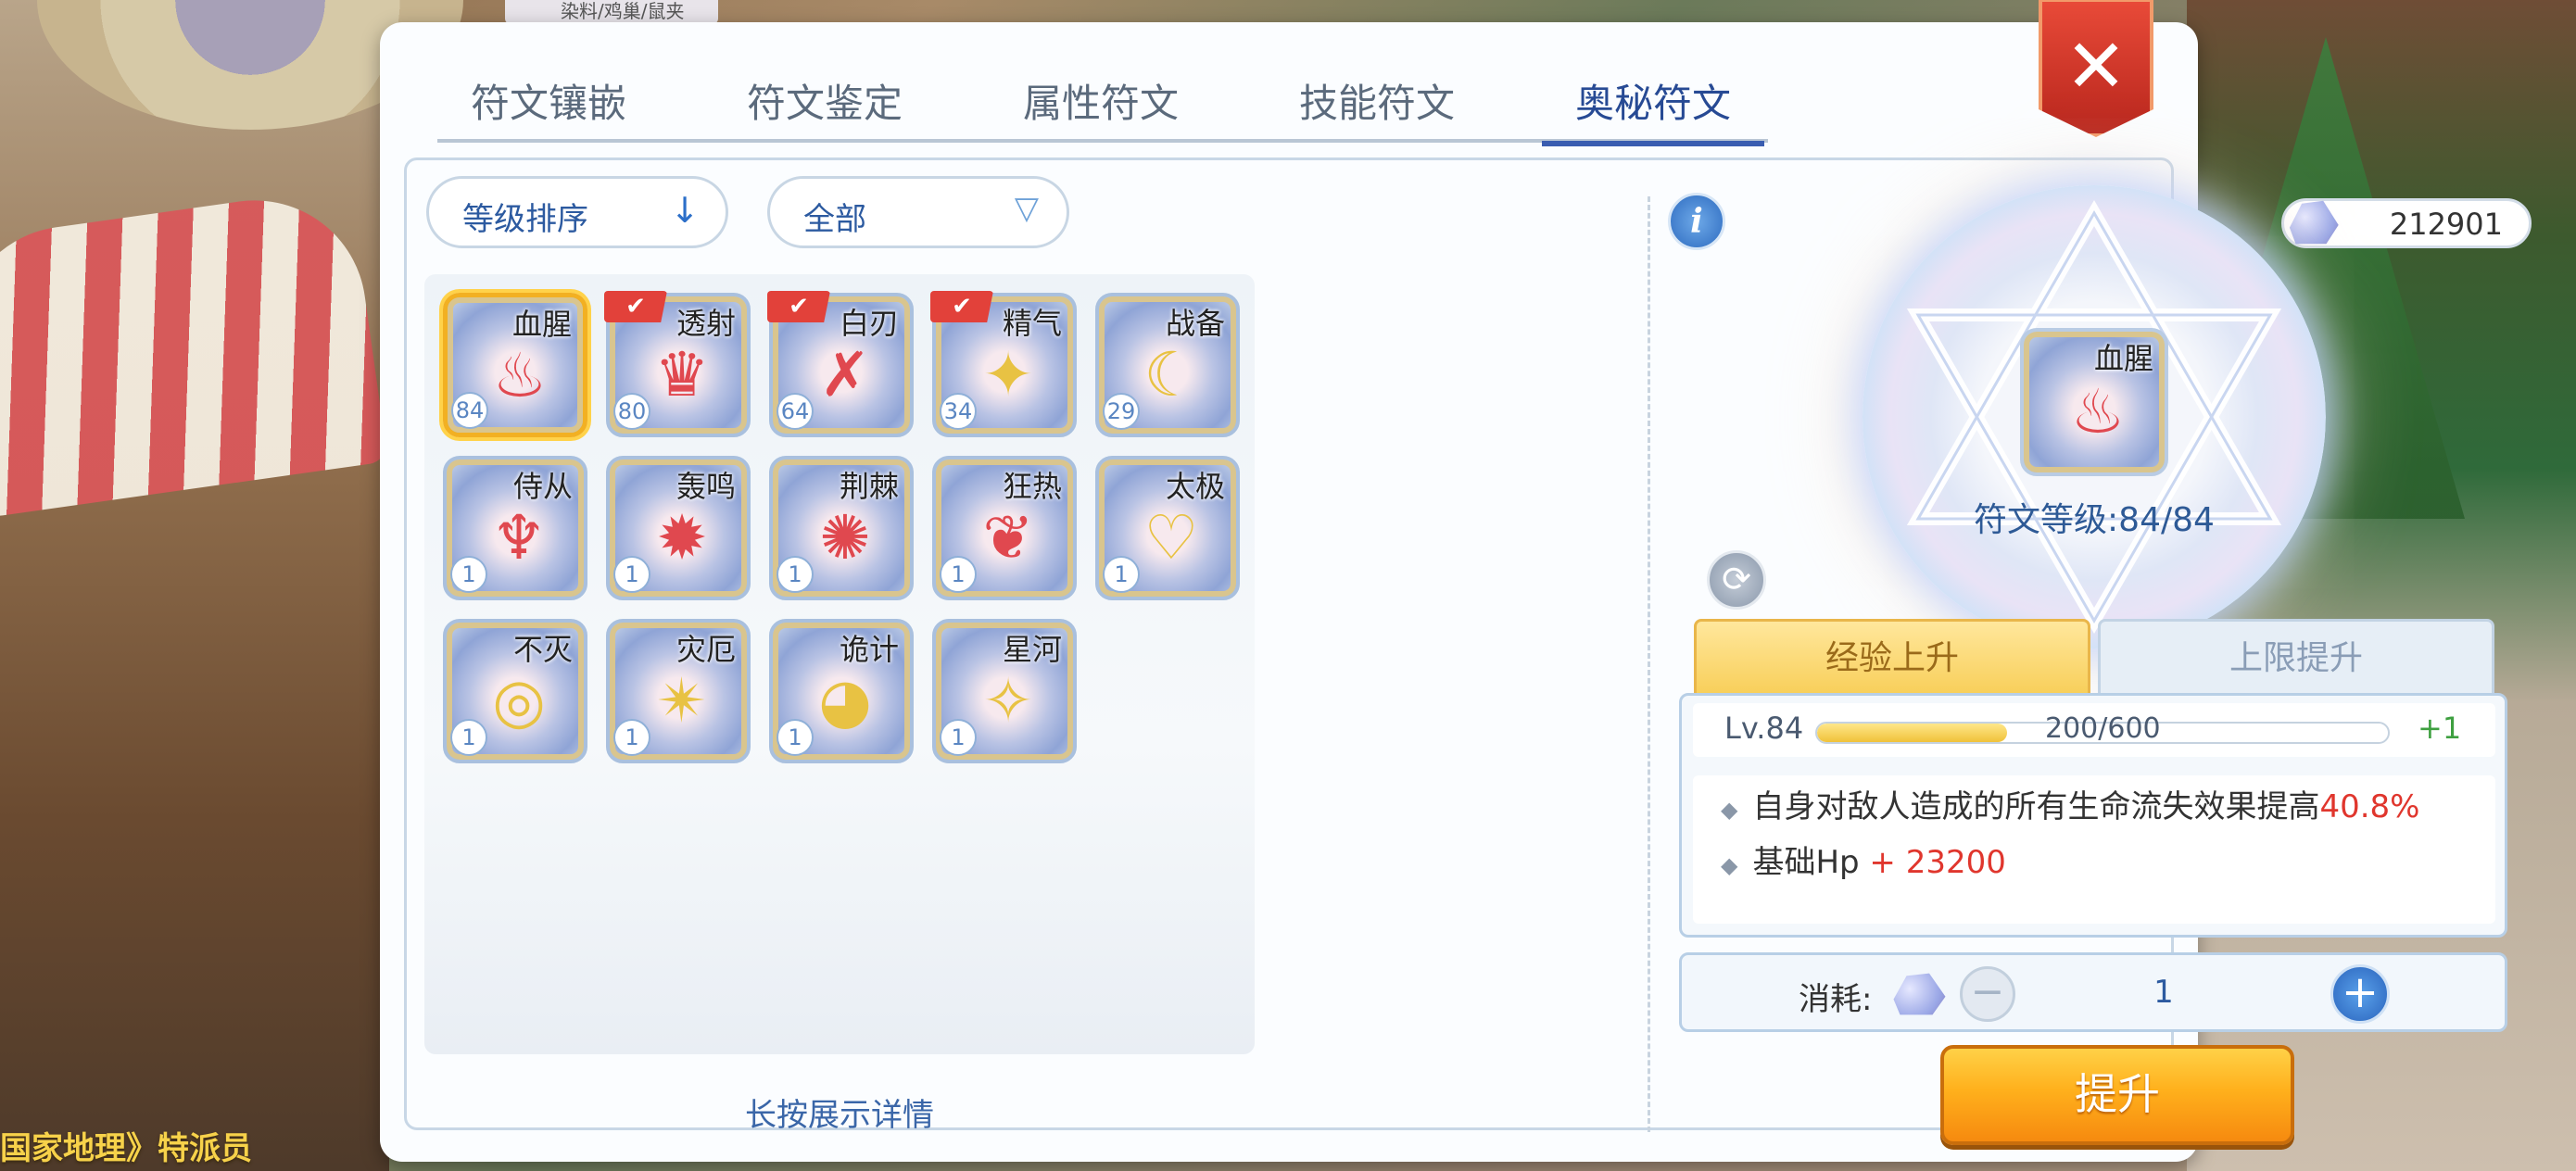  I want to click on rune-name: 荆棘, so click(869, 486).